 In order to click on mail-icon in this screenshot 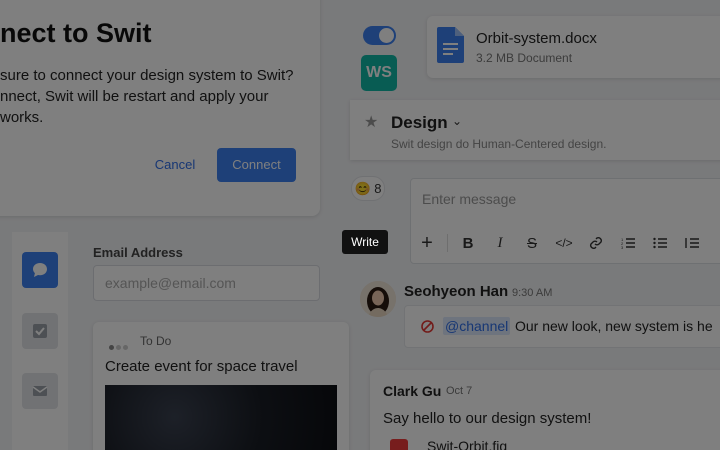, I will do `click(40, 391)`.